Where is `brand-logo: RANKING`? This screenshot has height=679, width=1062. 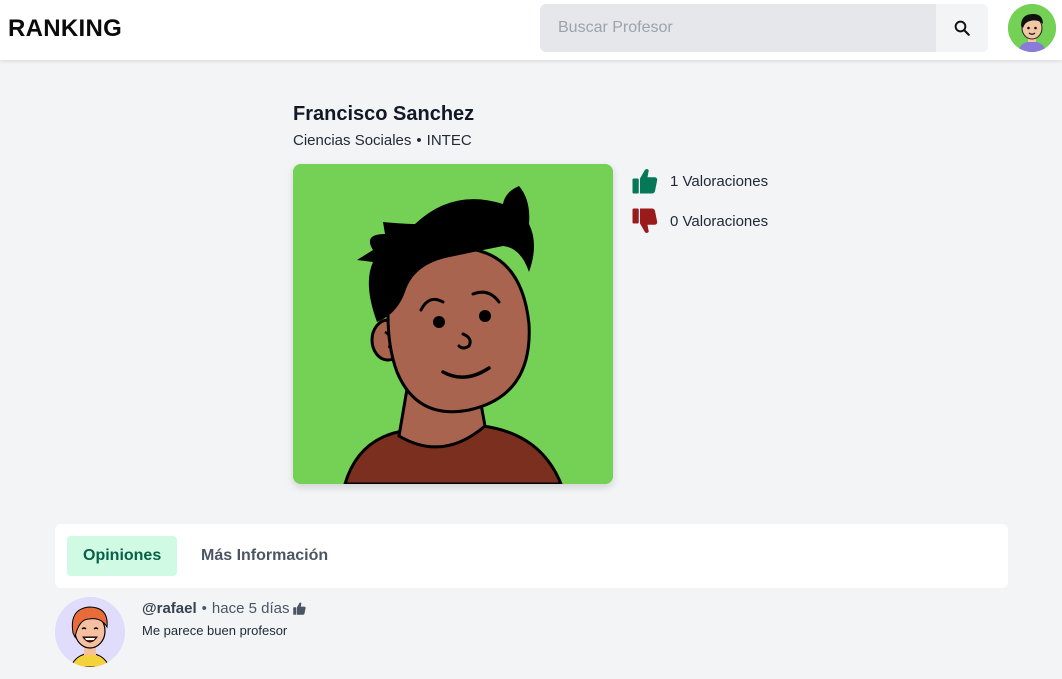
brand-logo: RANKING is located at coordinates (65, 29).